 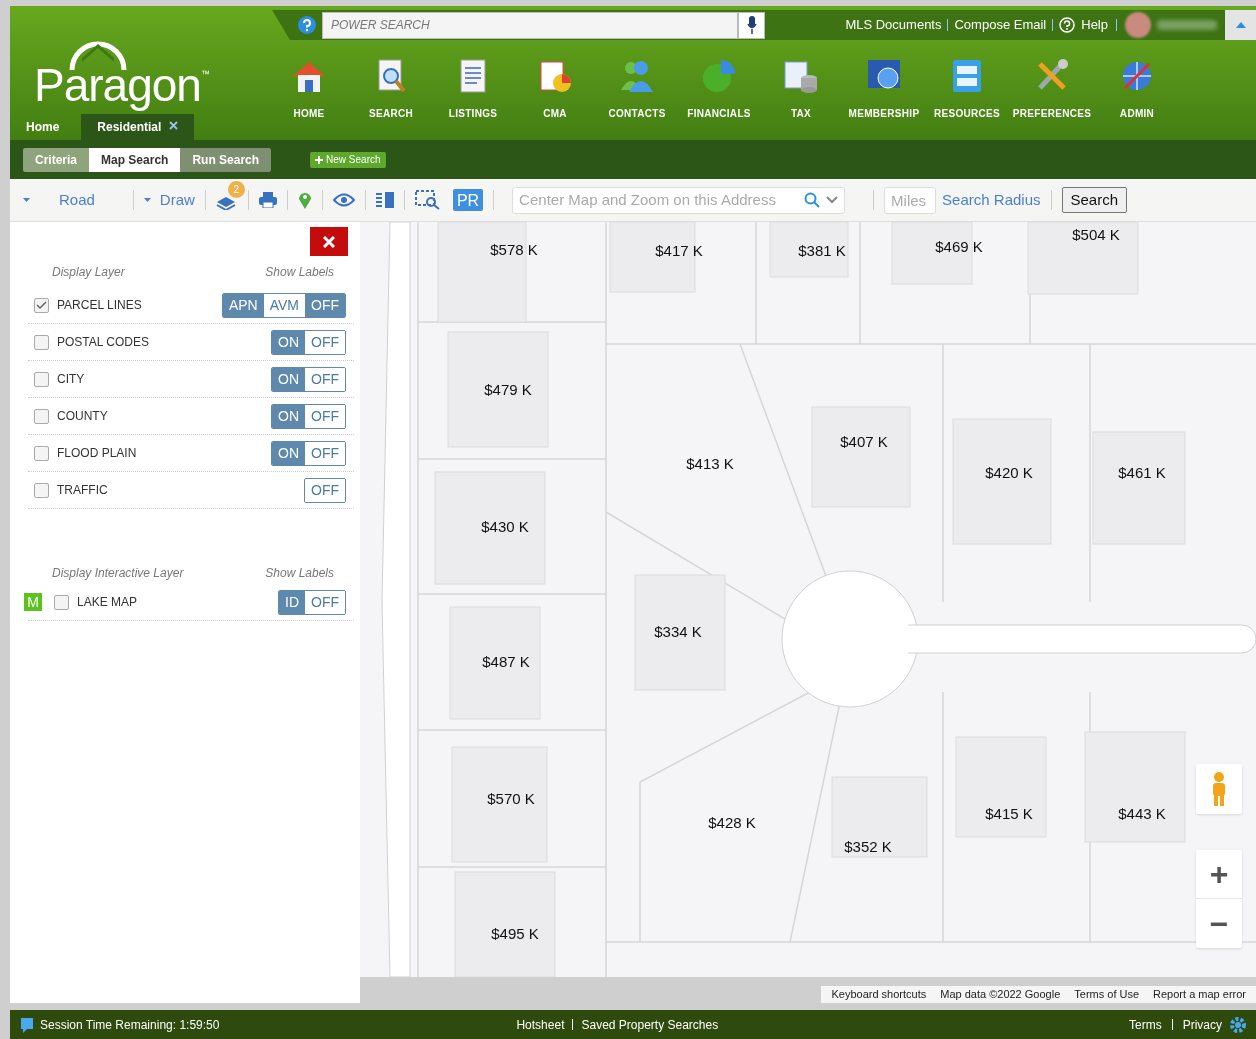 What do you see at coordinates (1219, 789) in the screenshot?
I see `person-icon` at bounding box center [1219, 789].